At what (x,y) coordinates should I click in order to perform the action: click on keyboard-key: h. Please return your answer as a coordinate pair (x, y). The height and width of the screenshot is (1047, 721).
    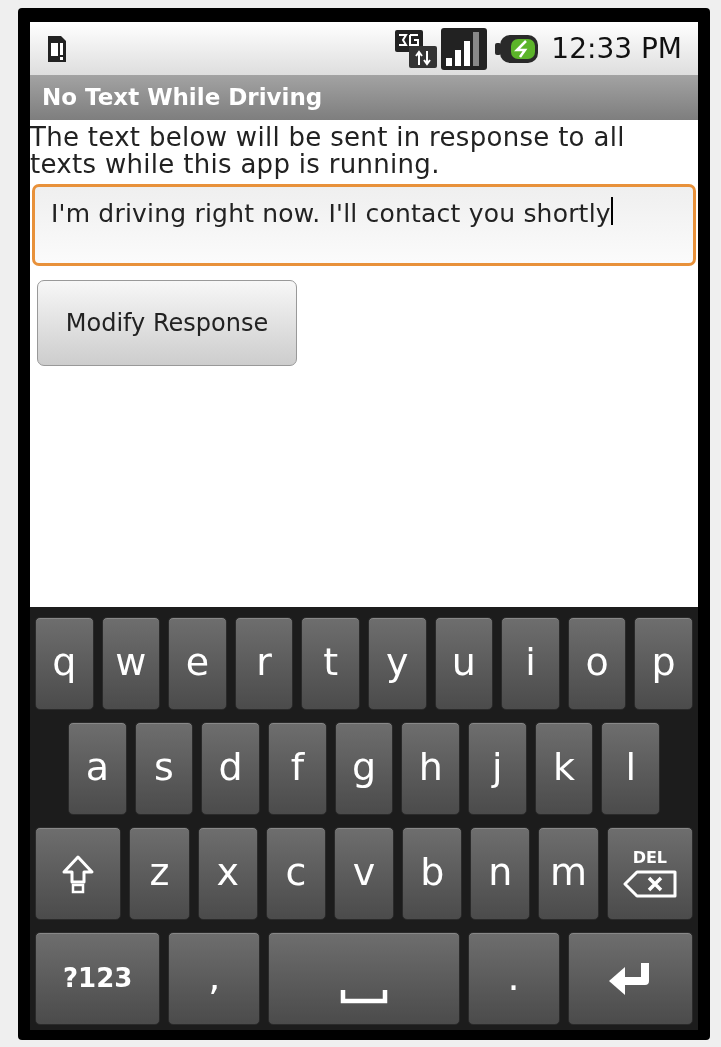
    Looking at the image, I should click on (431, 768).